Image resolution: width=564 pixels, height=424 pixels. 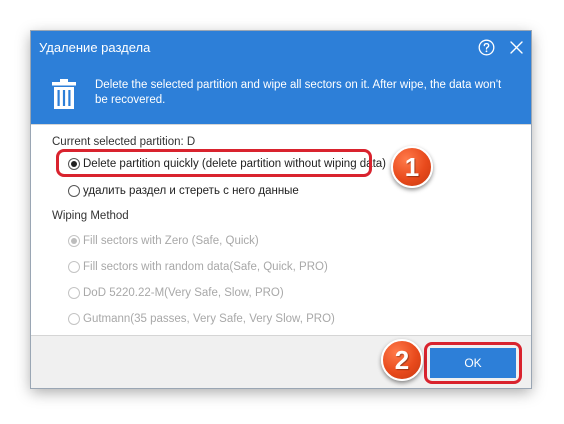 What do you see at coordinates (64, 94) in the screenshot?
I see `trash-icon` at bounding box center [64, 94].